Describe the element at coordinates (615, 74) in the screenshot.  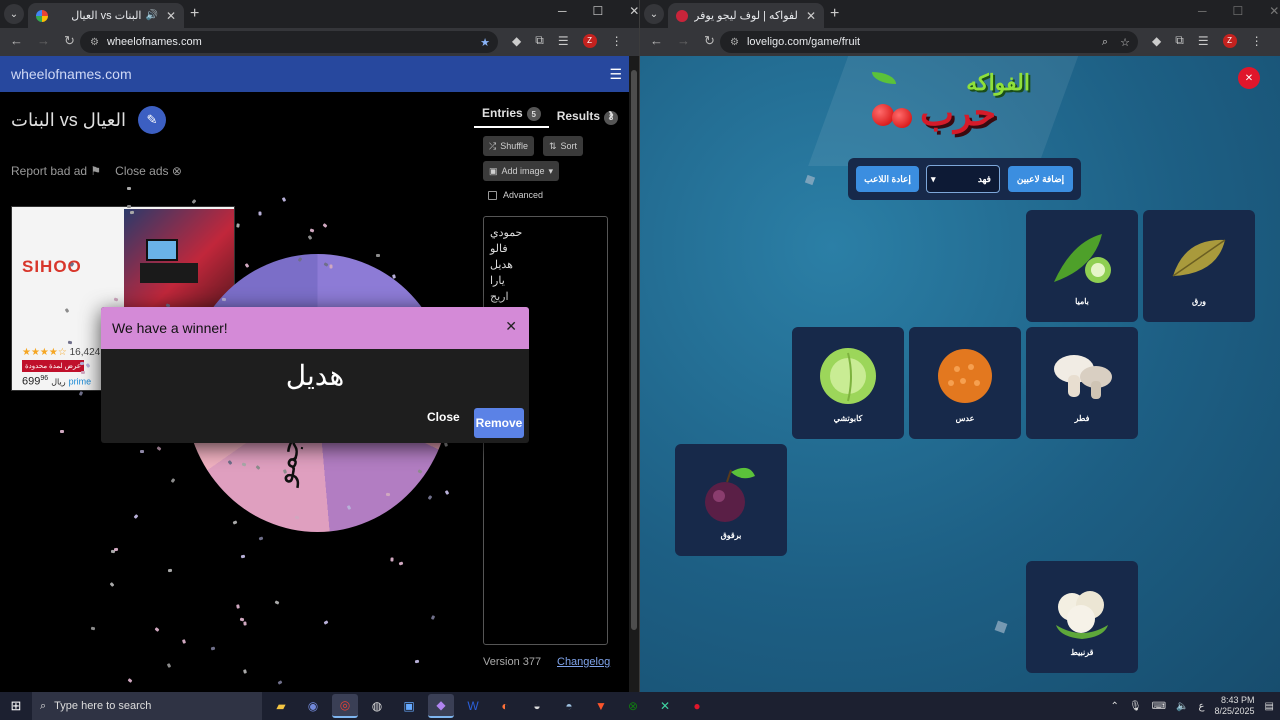
I see `hamburger-menu-icon: ☰` at that location.